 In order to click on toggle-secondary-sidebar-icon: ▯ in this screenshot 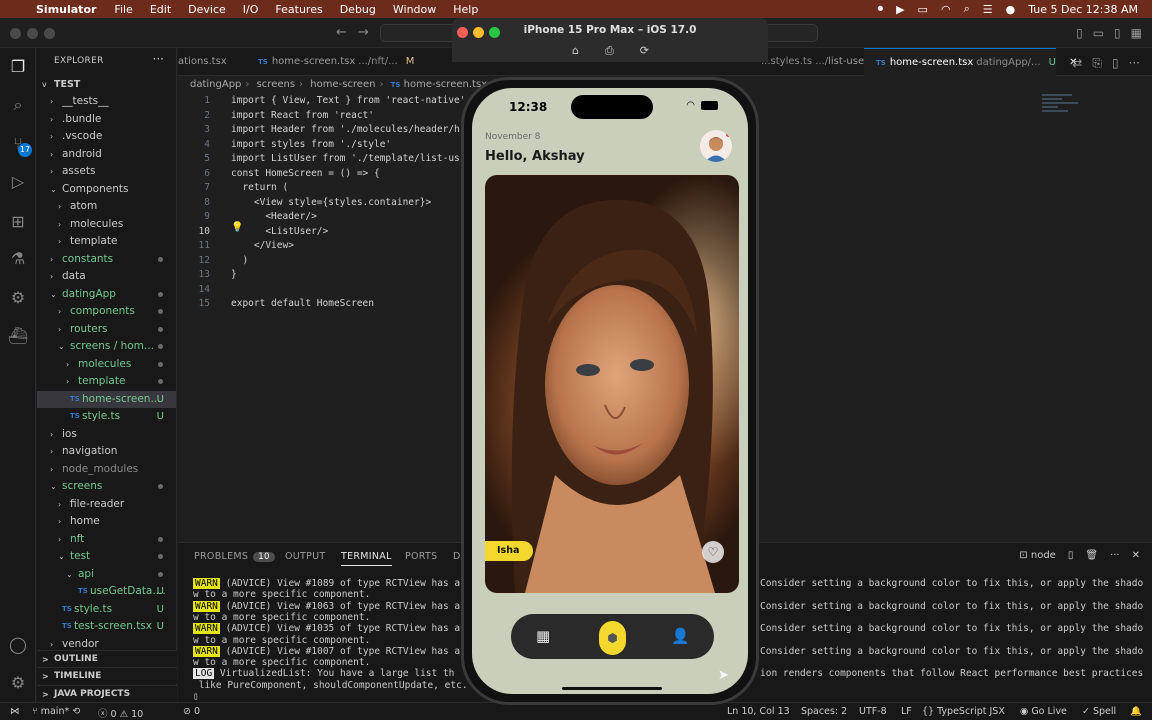, I will do `click(1117, 33)`.